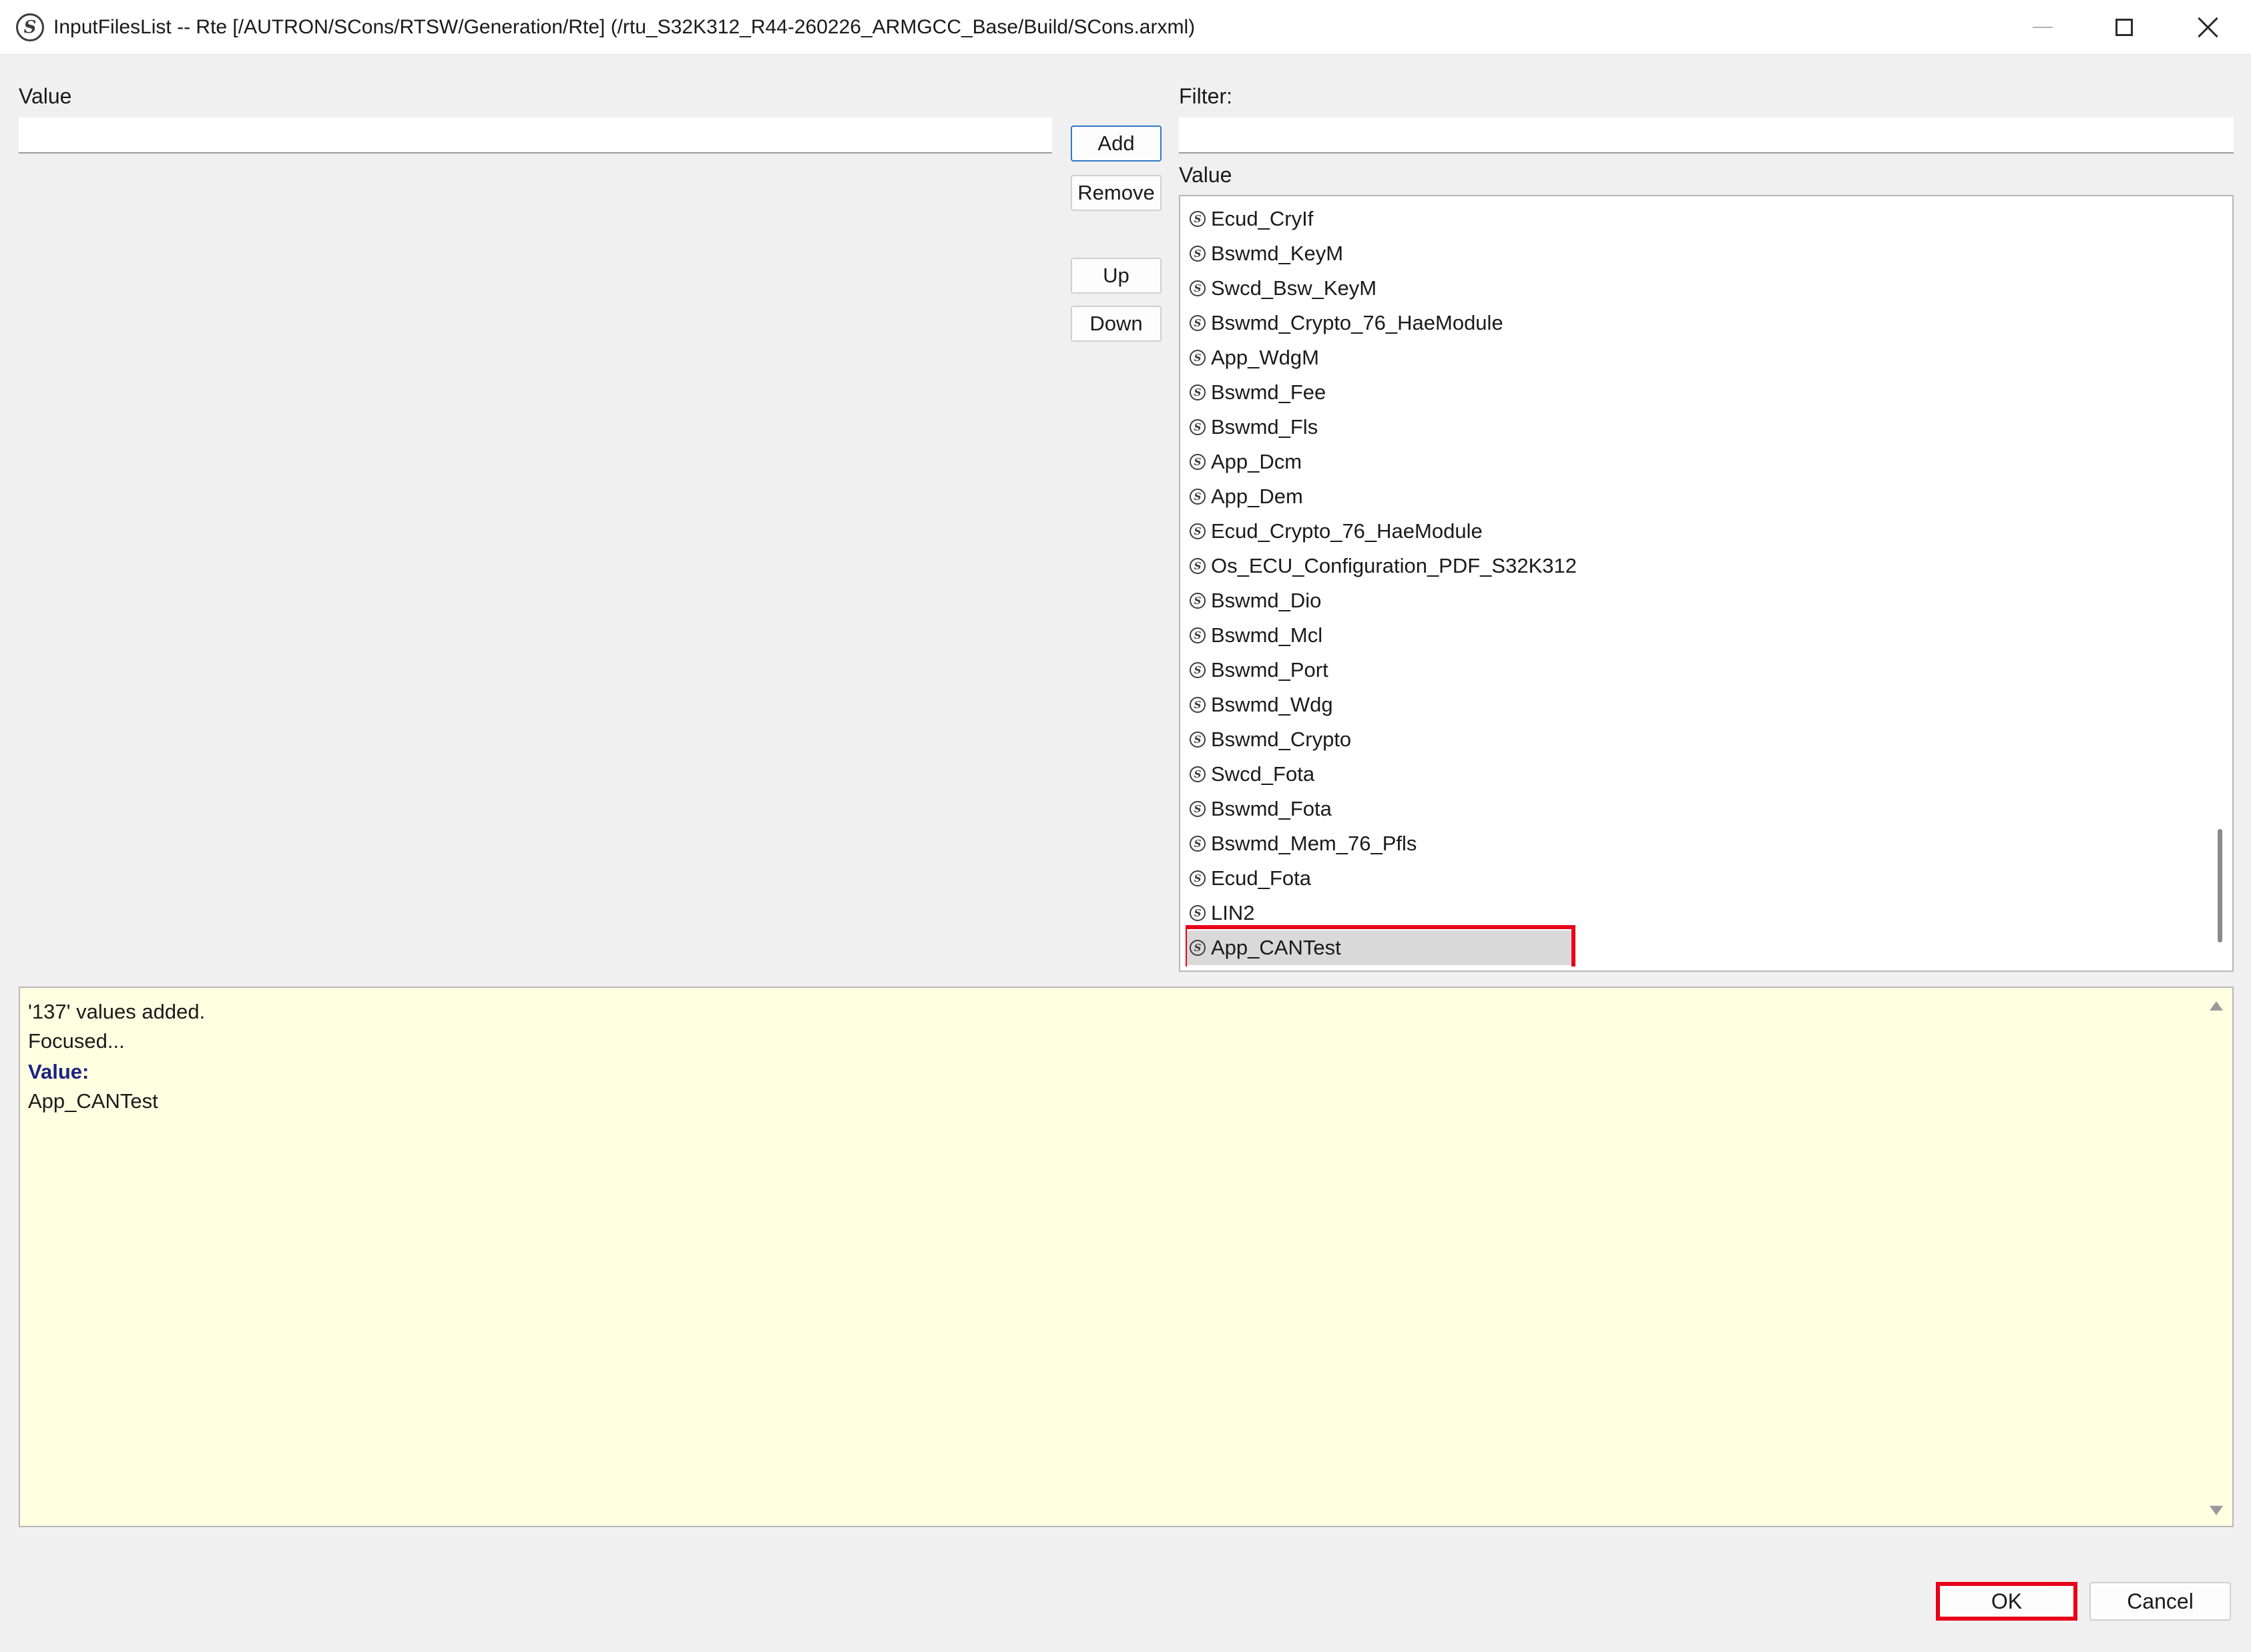  What do you see at coordinates (2216, 1258) in the screenshot?
I see `info-scrollbar` at bounding box center [2216, 1258].